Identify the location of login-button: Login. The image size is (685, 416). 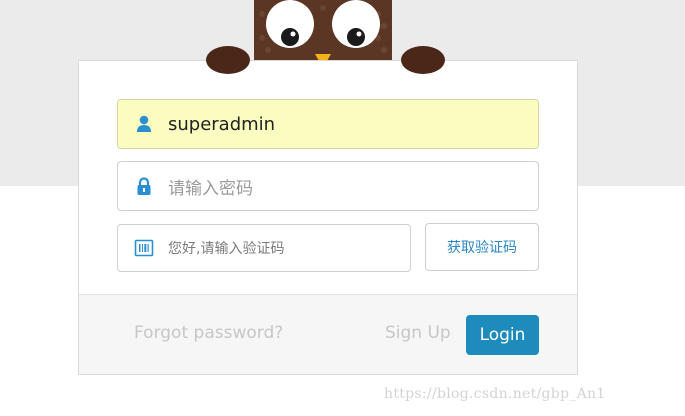
(502, 335).